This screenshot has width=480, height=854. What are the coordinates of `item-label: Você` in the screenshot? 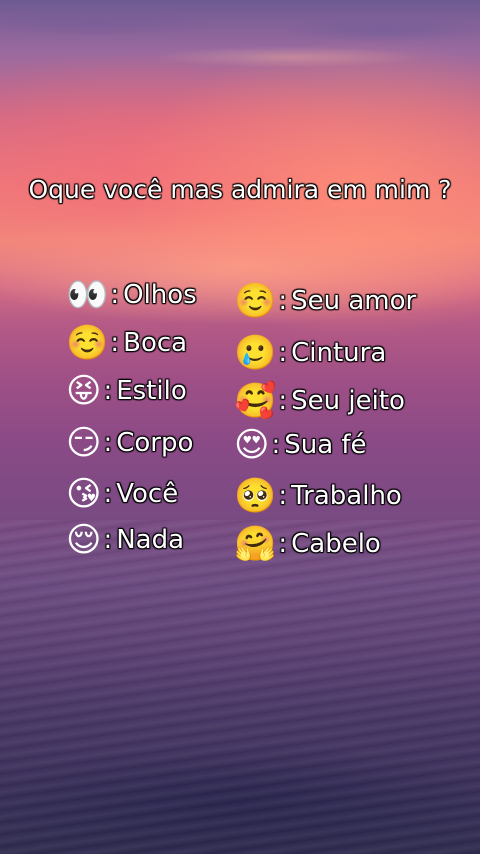 It's located at (147, 494).